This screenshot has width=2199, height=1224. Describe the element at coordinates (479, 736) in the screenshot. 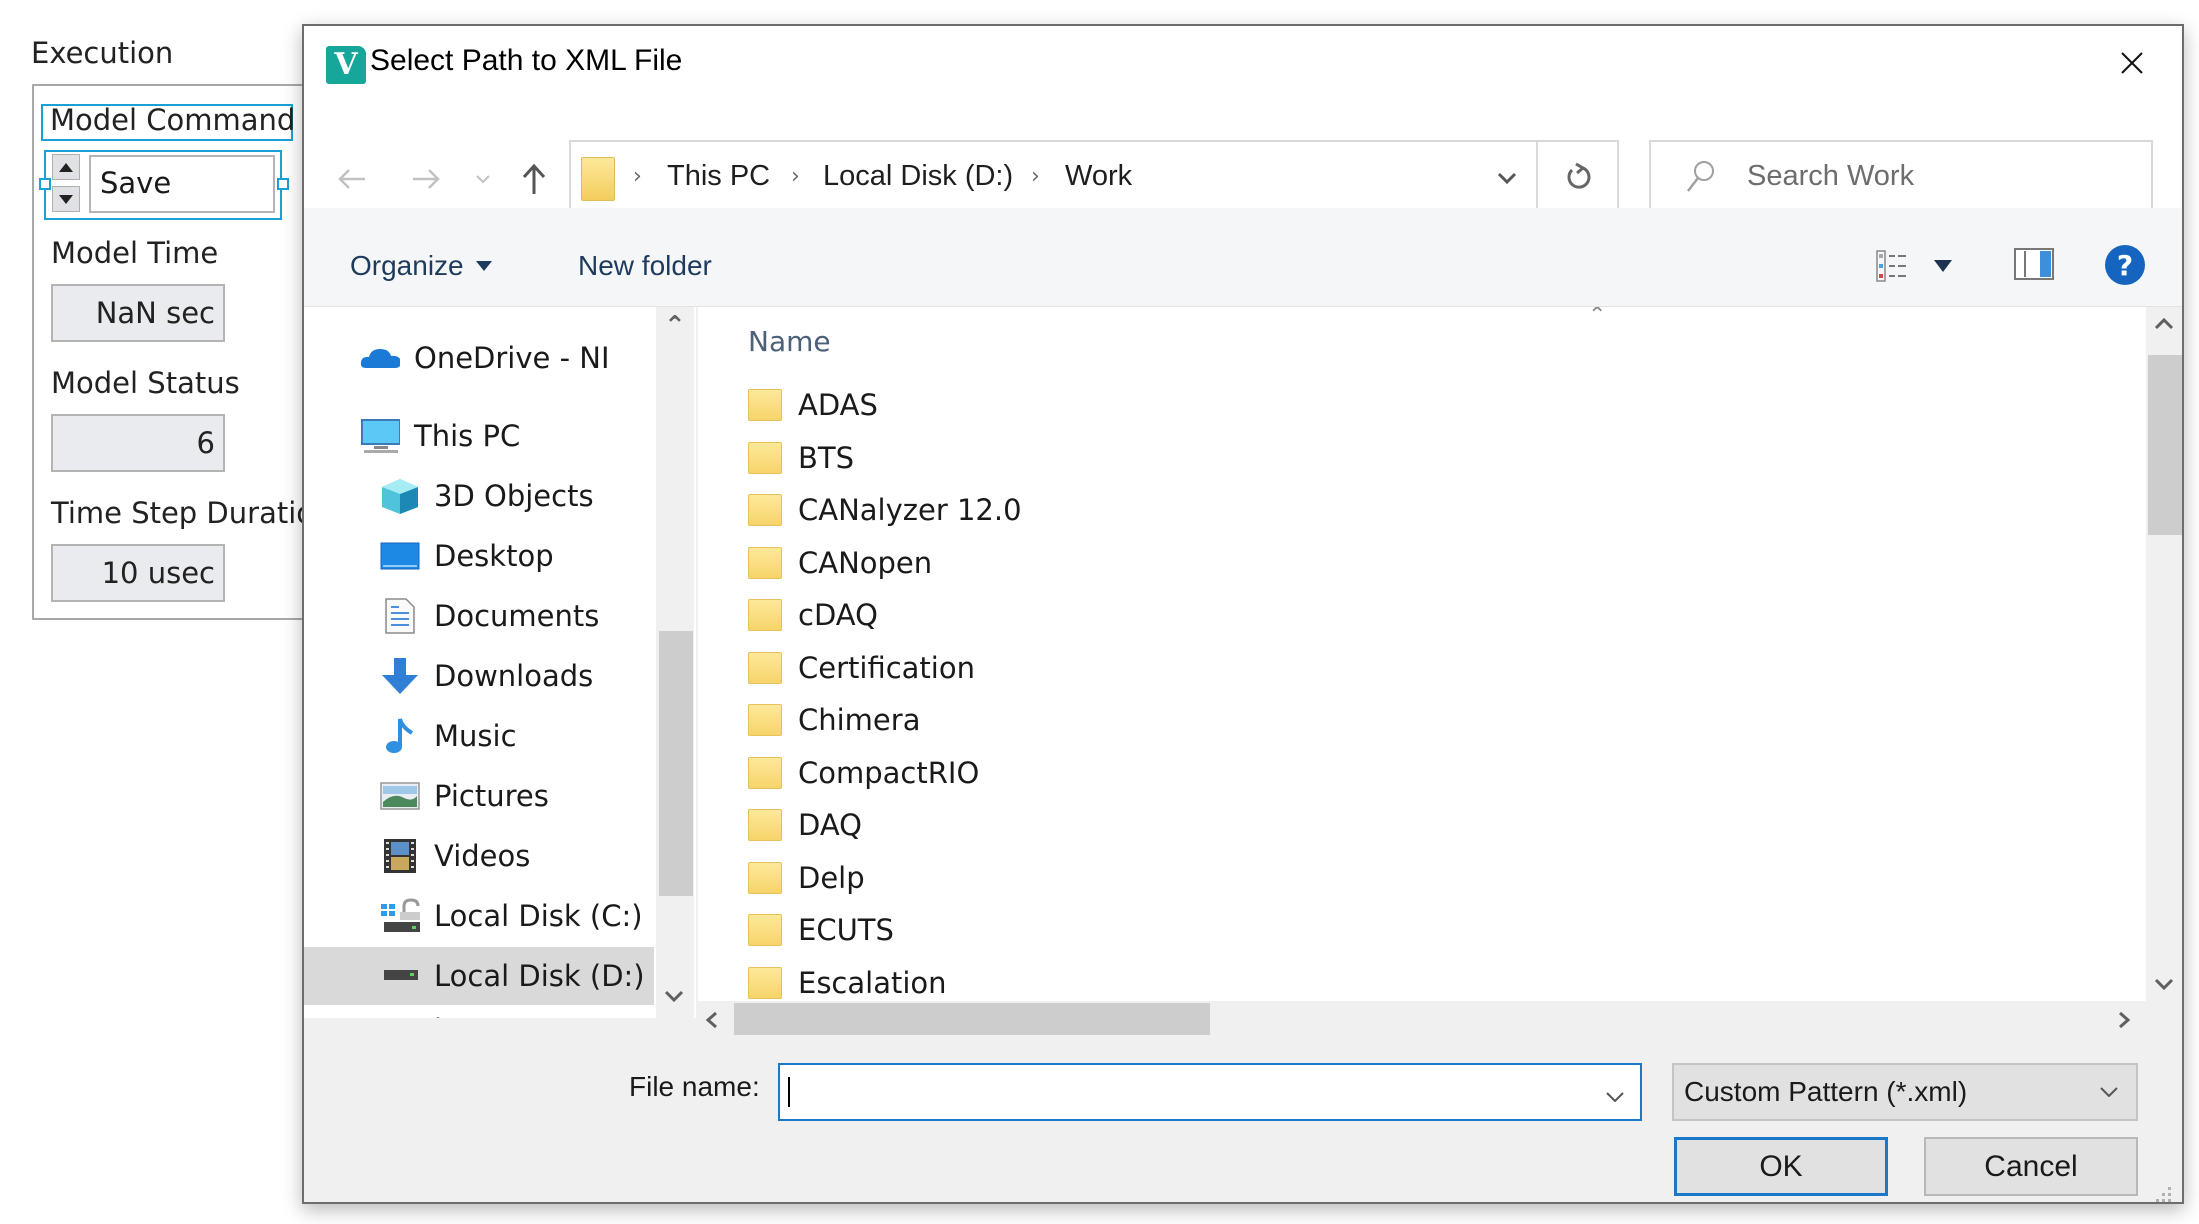

I see `nav-item-music: Music` at that location.